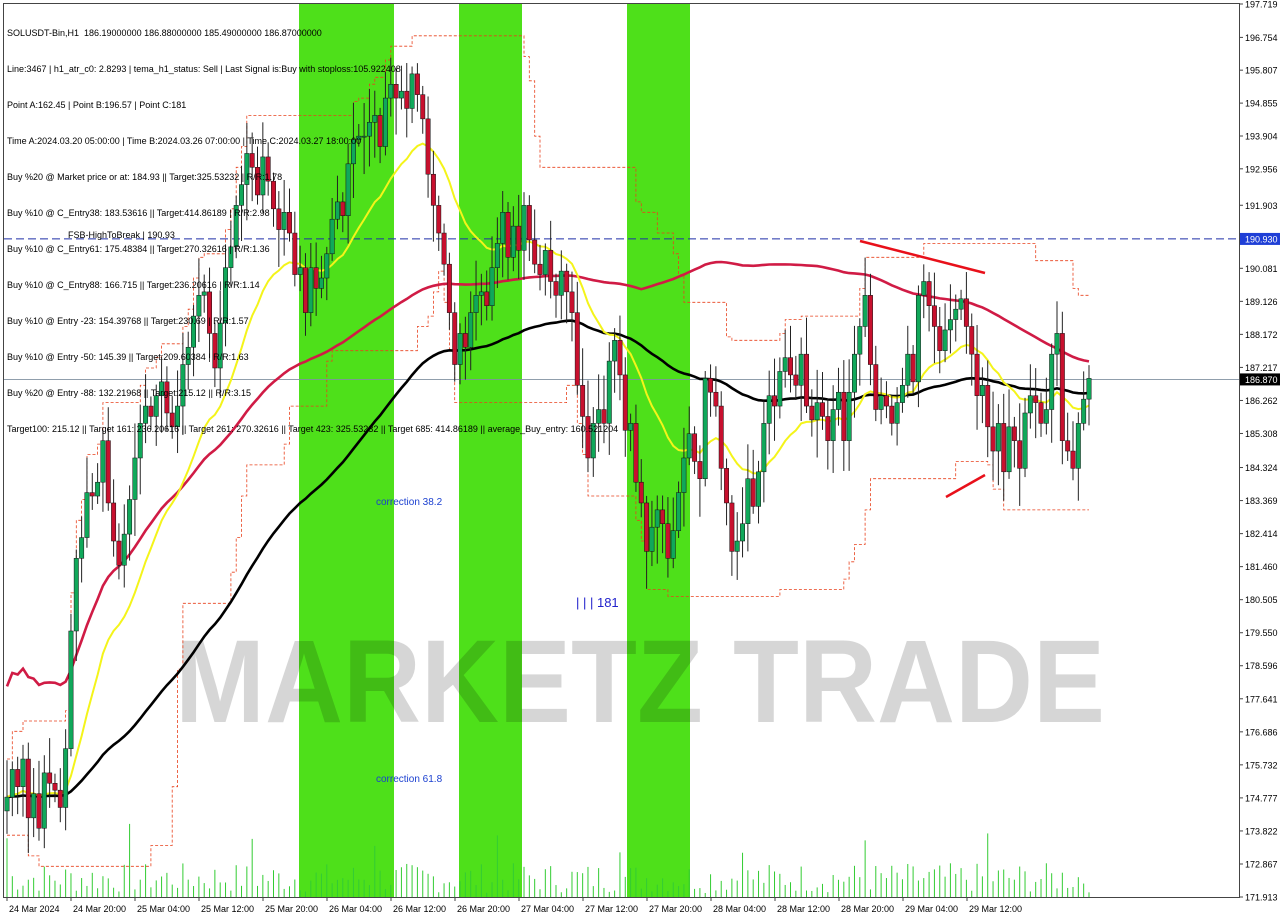  I want to click on x-tick-label: 24 Mar 2024, so click(34, 909).